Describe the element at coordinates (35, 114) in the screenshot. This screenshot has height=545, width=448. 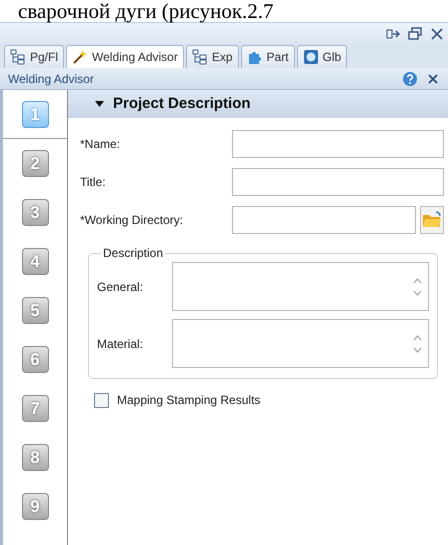
I see `step-button: 1` at that location.